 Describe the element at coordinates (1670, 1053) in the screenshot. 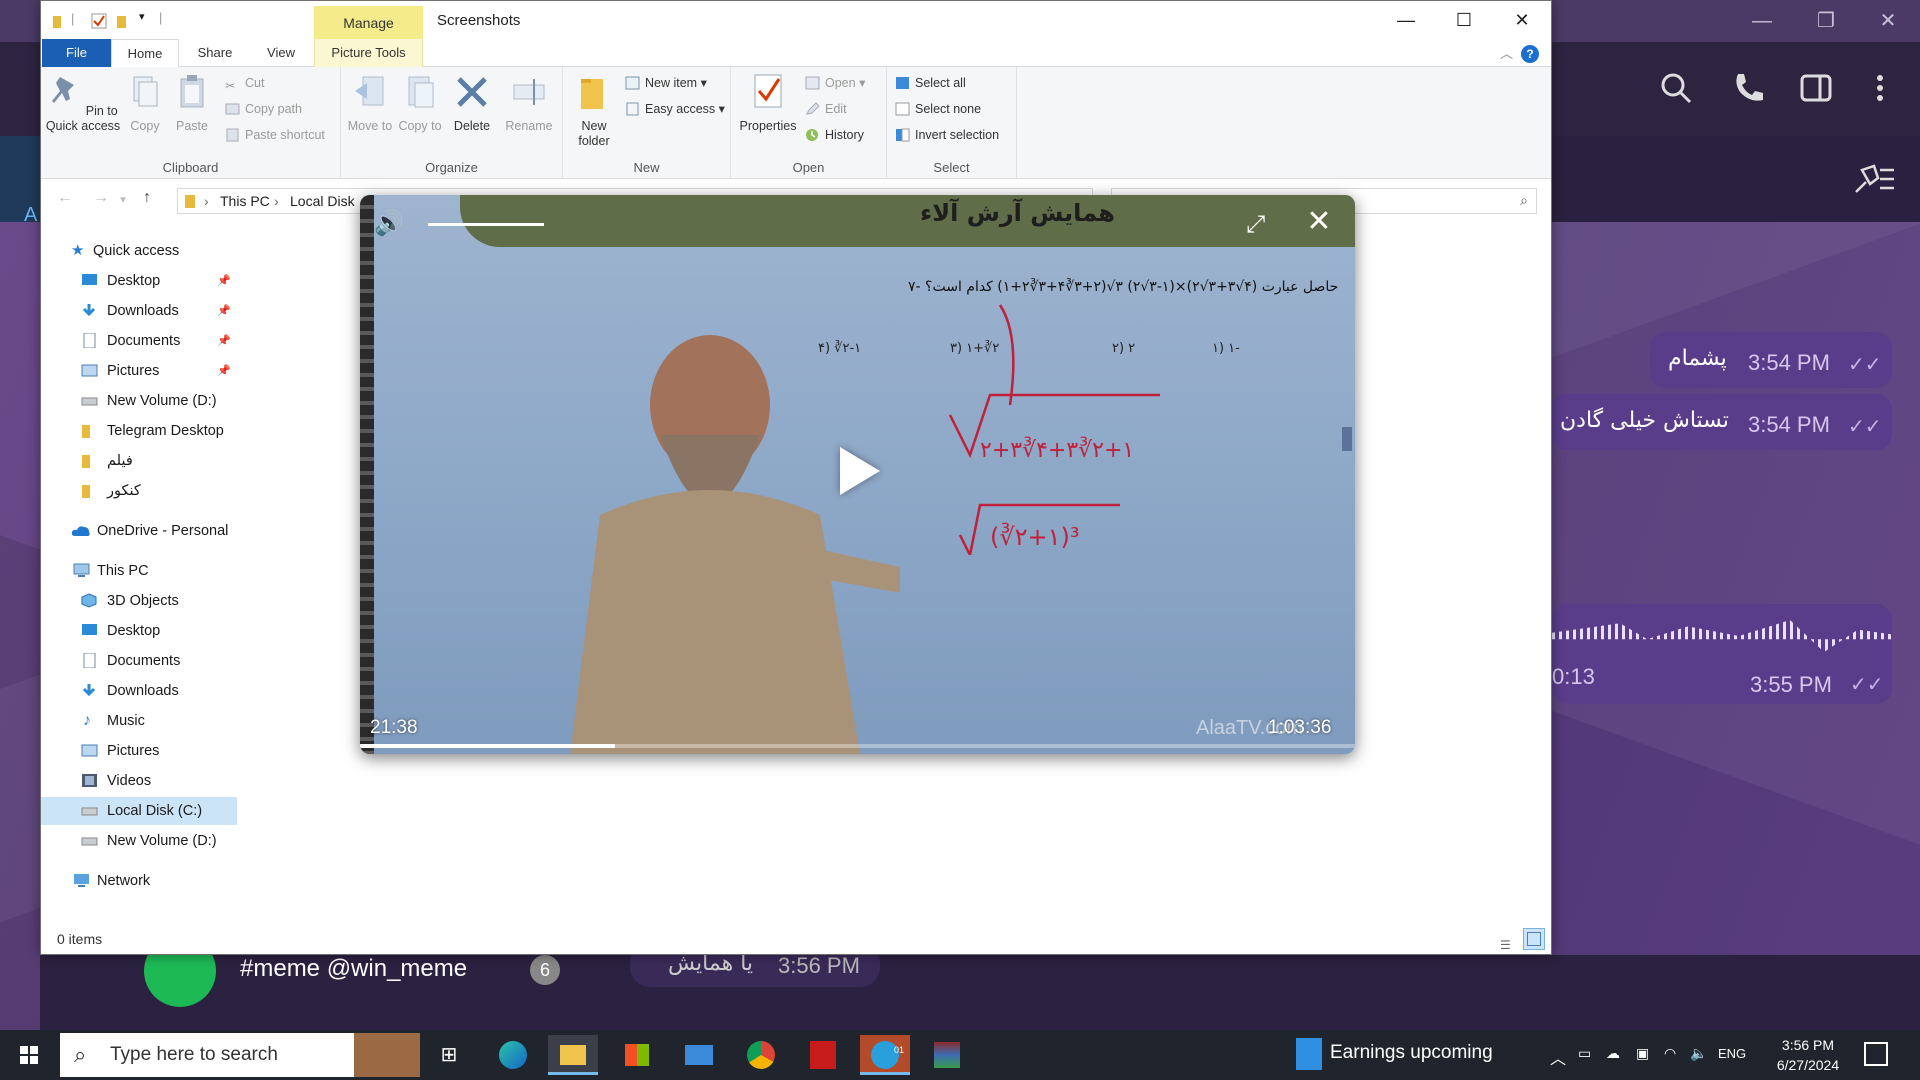

I see `wifi-icon: ◠` at that location.